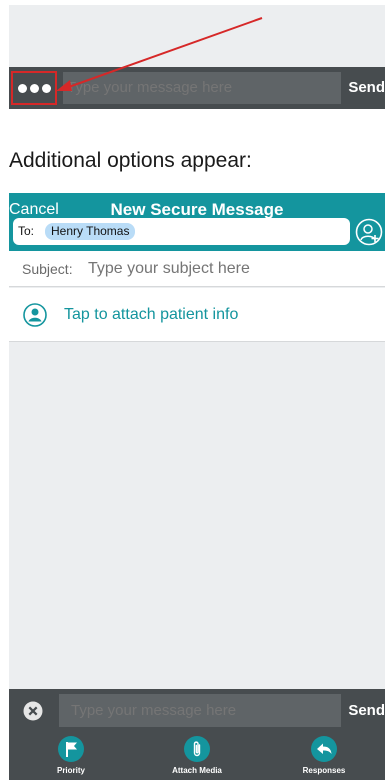 The height and width of the screenshot is (780, 385). I want to click on to-field: To: Henry Thomas, so click(181, 231).